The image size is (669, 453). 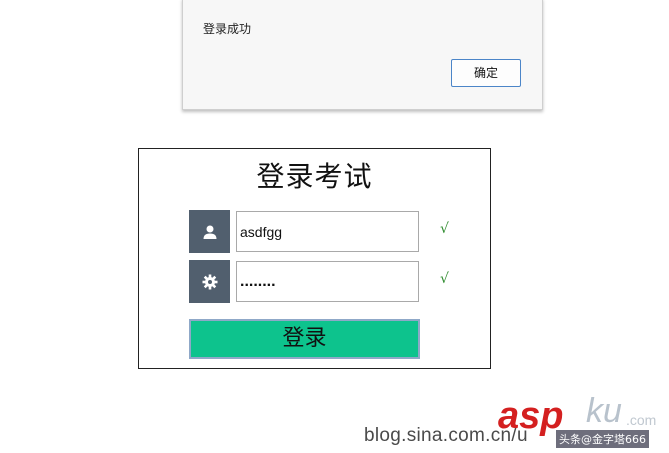 What do you see at coordinates (209, 231) in the screenshot?
I see `user-icon` at bounding box center [209, 231].